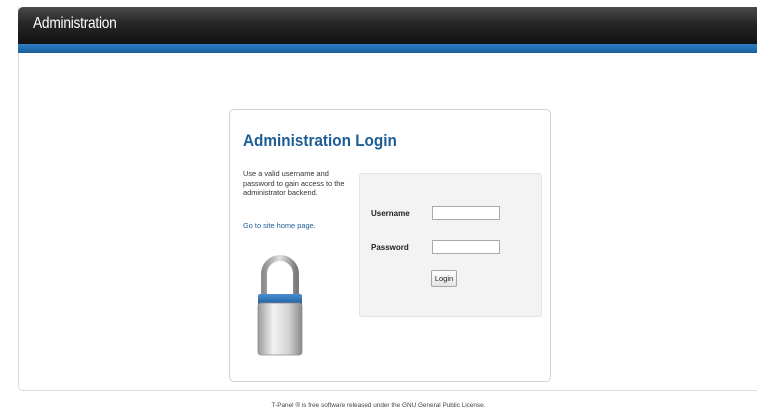  I want to click on username-label: Username, so click(390, 213).